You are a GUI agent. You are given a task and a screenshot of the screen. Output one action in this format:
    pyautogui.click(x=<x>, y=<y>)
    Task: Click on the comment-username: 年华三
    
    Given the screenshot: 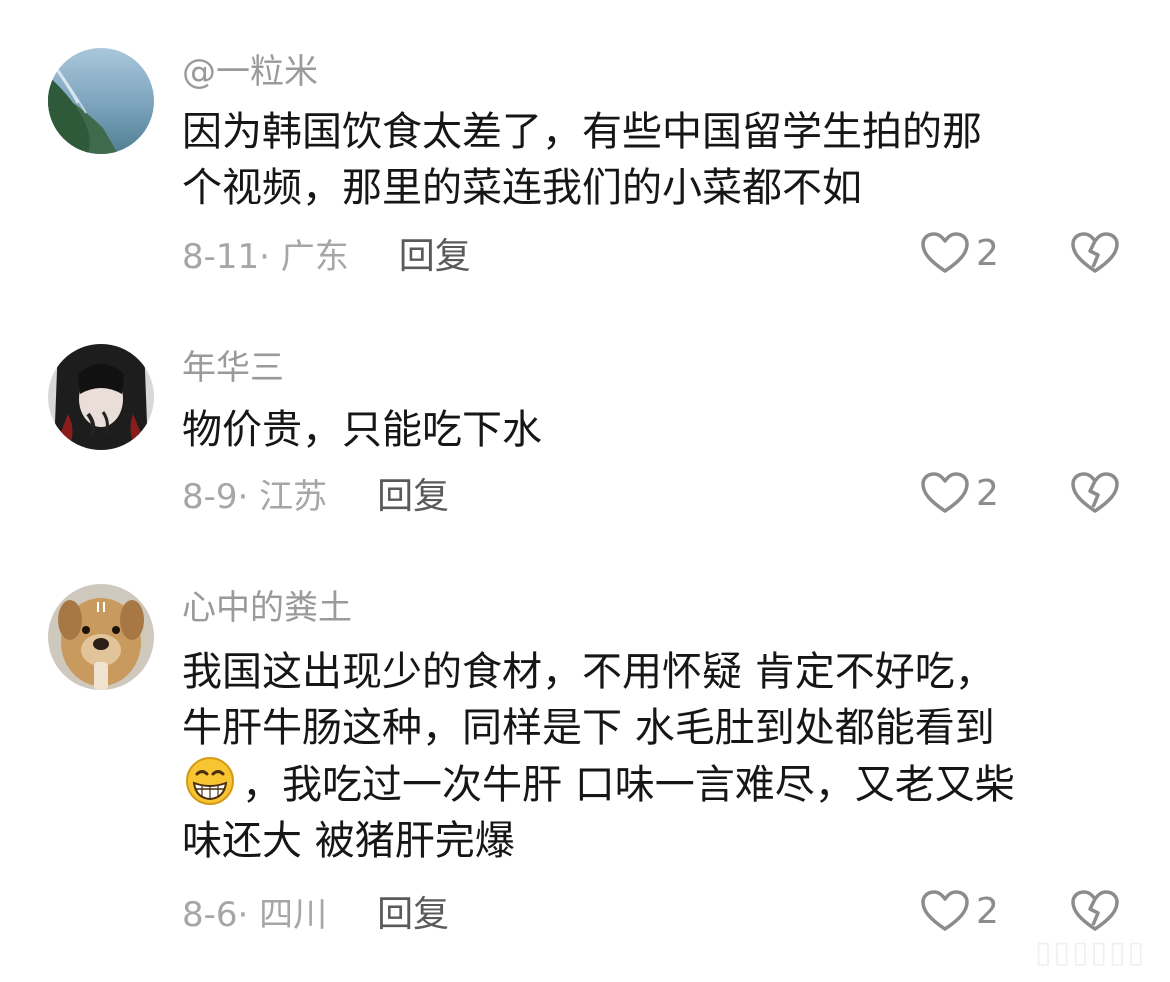 What is the action you would take?
    pyautogui.click(x=233, y=368)
    